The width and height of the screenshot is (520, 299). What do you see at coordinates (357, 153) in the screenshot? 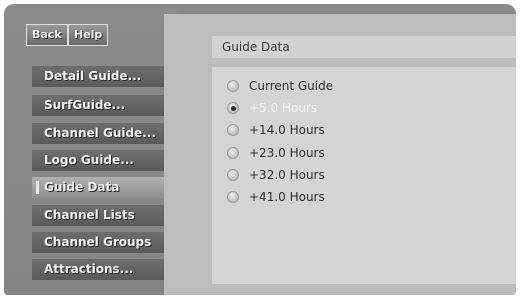
I see `radio-option-23-hours: +23.0 Hours` at bounding box center [357, 153].